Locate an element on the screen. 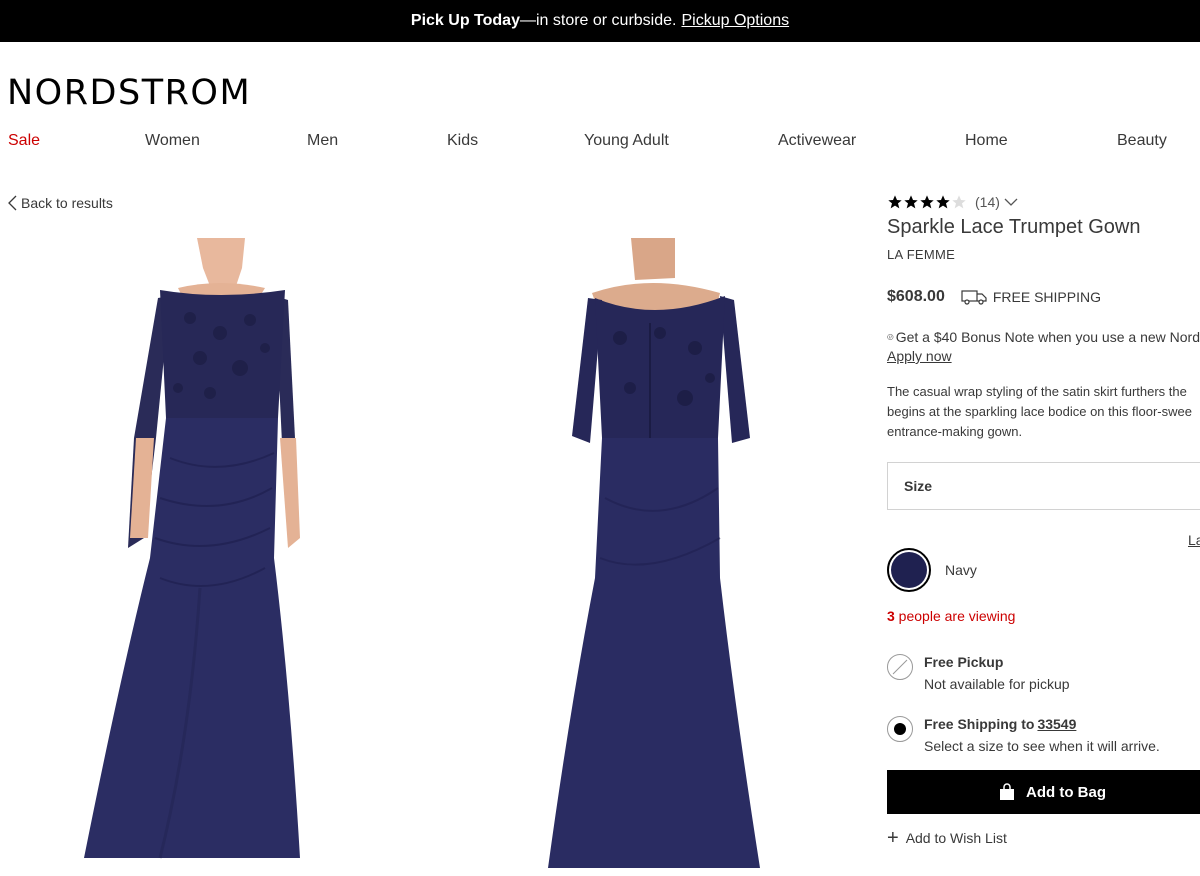 The height and width of the screenshot is (876, 1200). product-title: Sparkle Lace Trumpet Gown is located at coordinates (1014, 227).